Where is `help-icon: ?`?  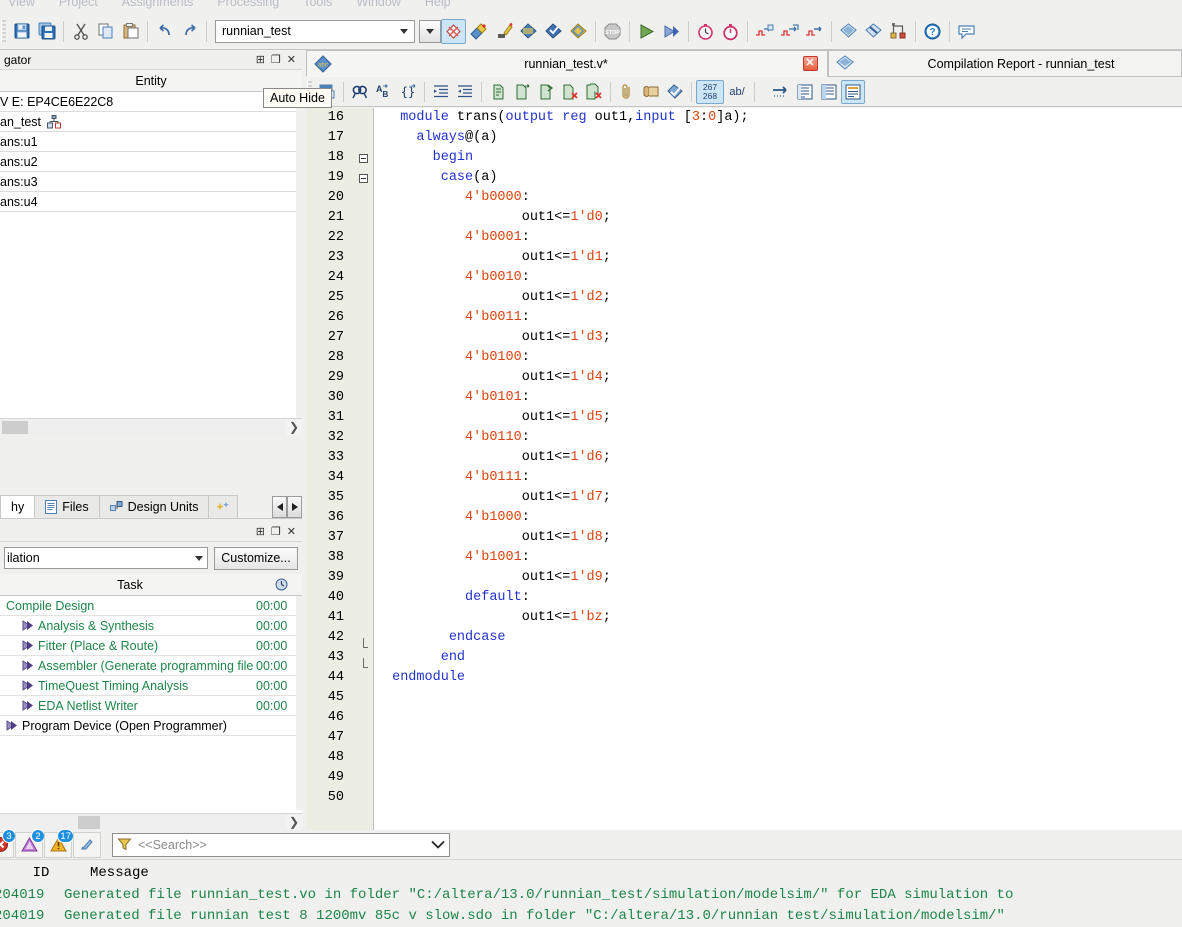 help-icon: ? is located at coordinates (932, 31).